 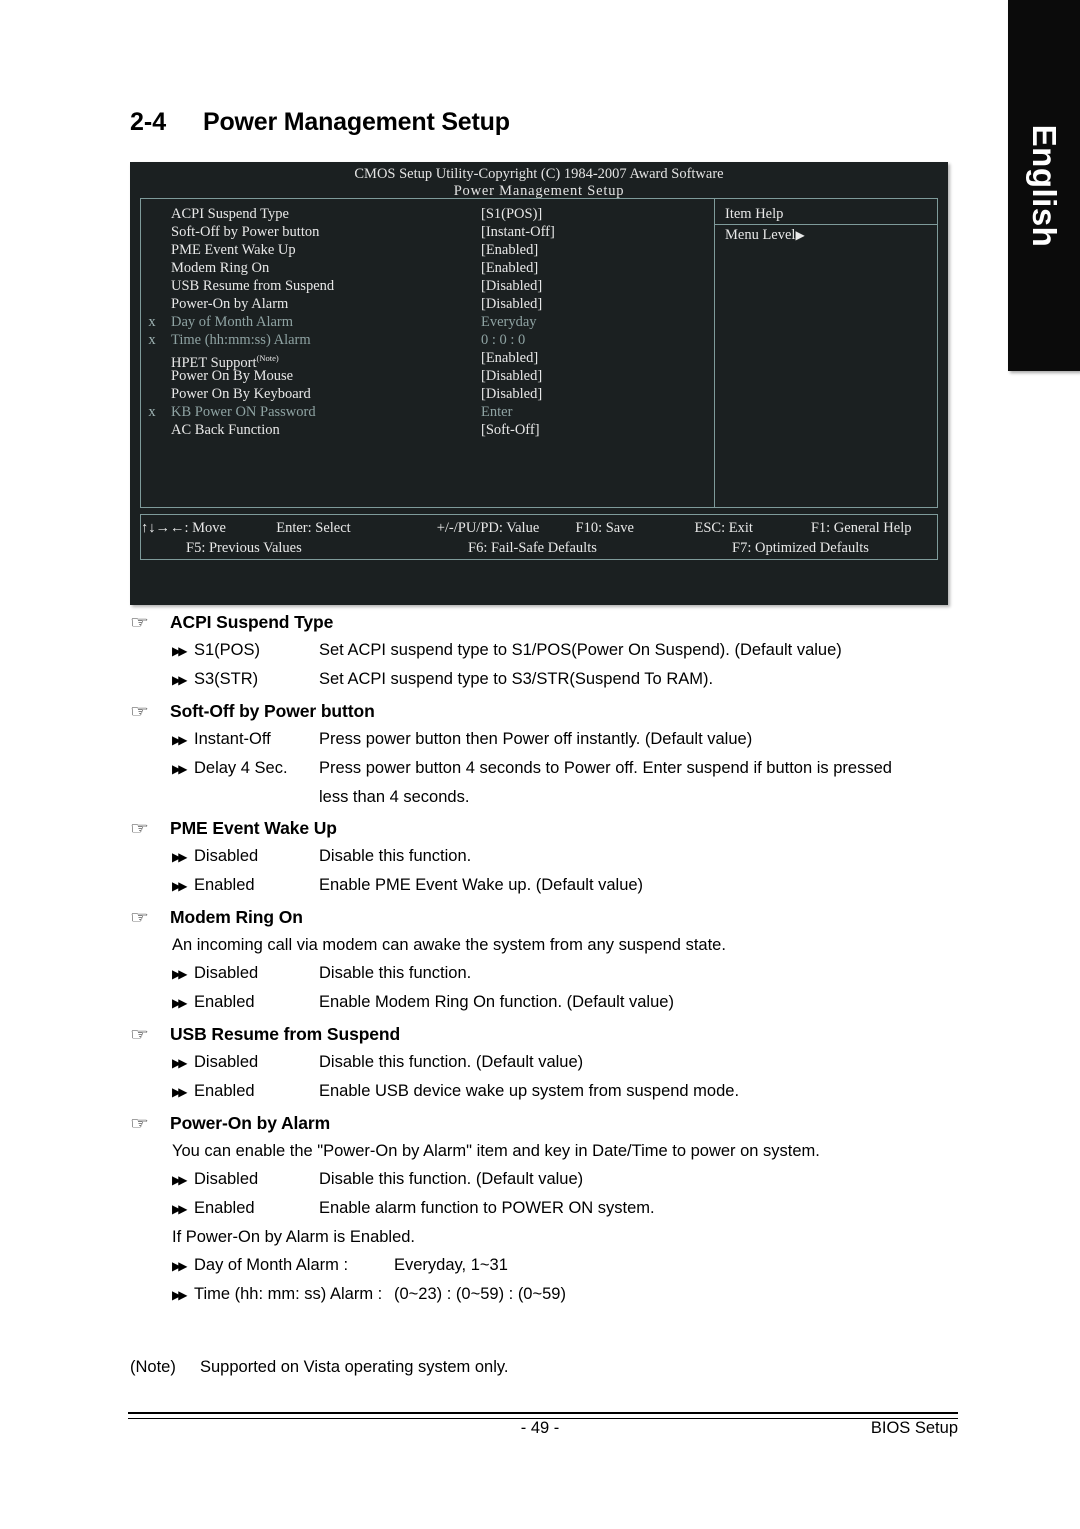 What do you see at coordinates (153, 1367) in the screenshot?
I see `footnote-tag: (Note)` at bounding box center [153, 1367].